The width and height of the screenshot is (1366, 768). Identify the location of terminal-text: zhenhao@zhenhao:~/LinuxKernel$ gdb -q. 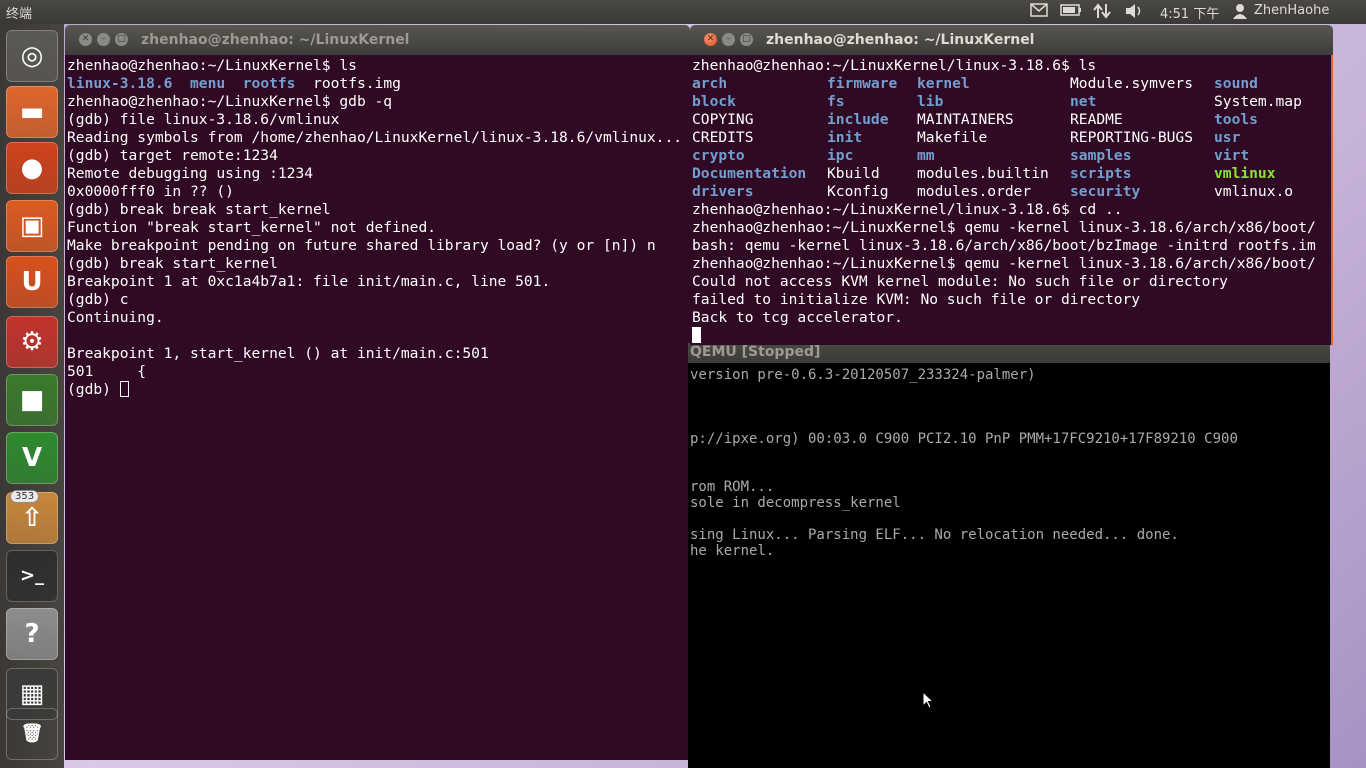
(230, 101).